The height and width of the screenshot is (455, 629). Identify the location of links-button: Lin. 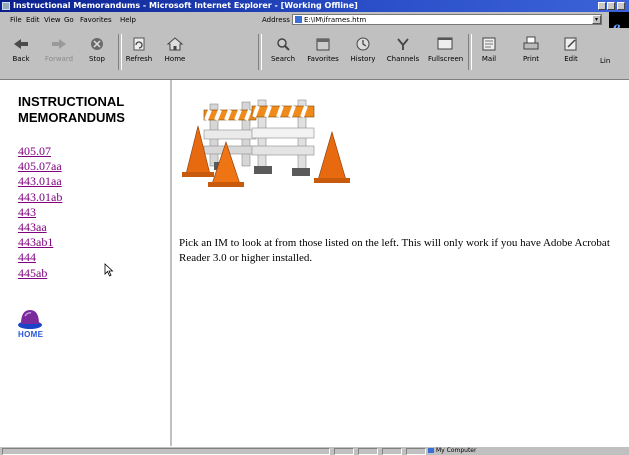
(608, 52).